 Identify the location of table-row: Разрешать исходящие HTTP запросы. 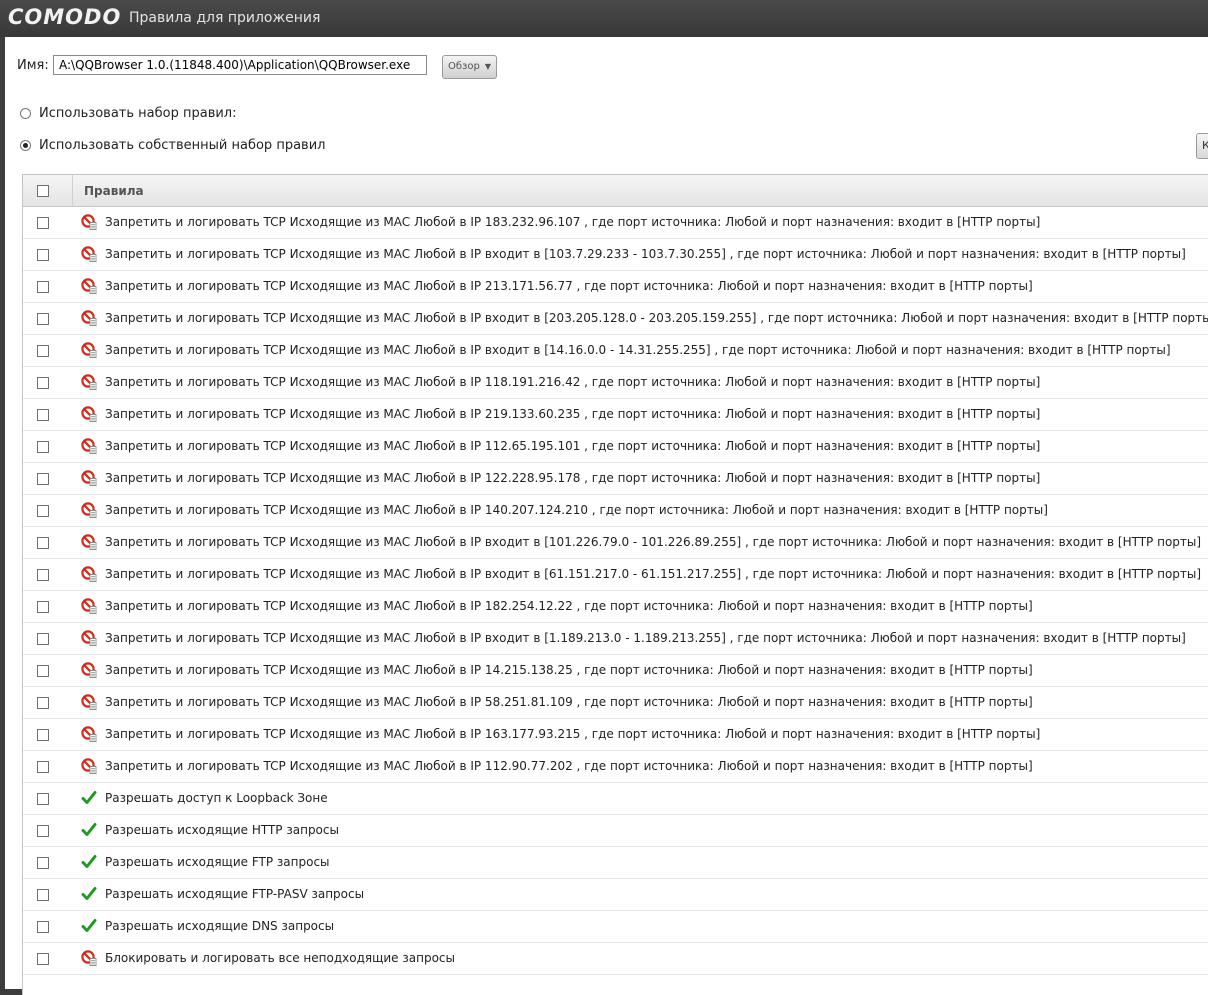
(615, 831).